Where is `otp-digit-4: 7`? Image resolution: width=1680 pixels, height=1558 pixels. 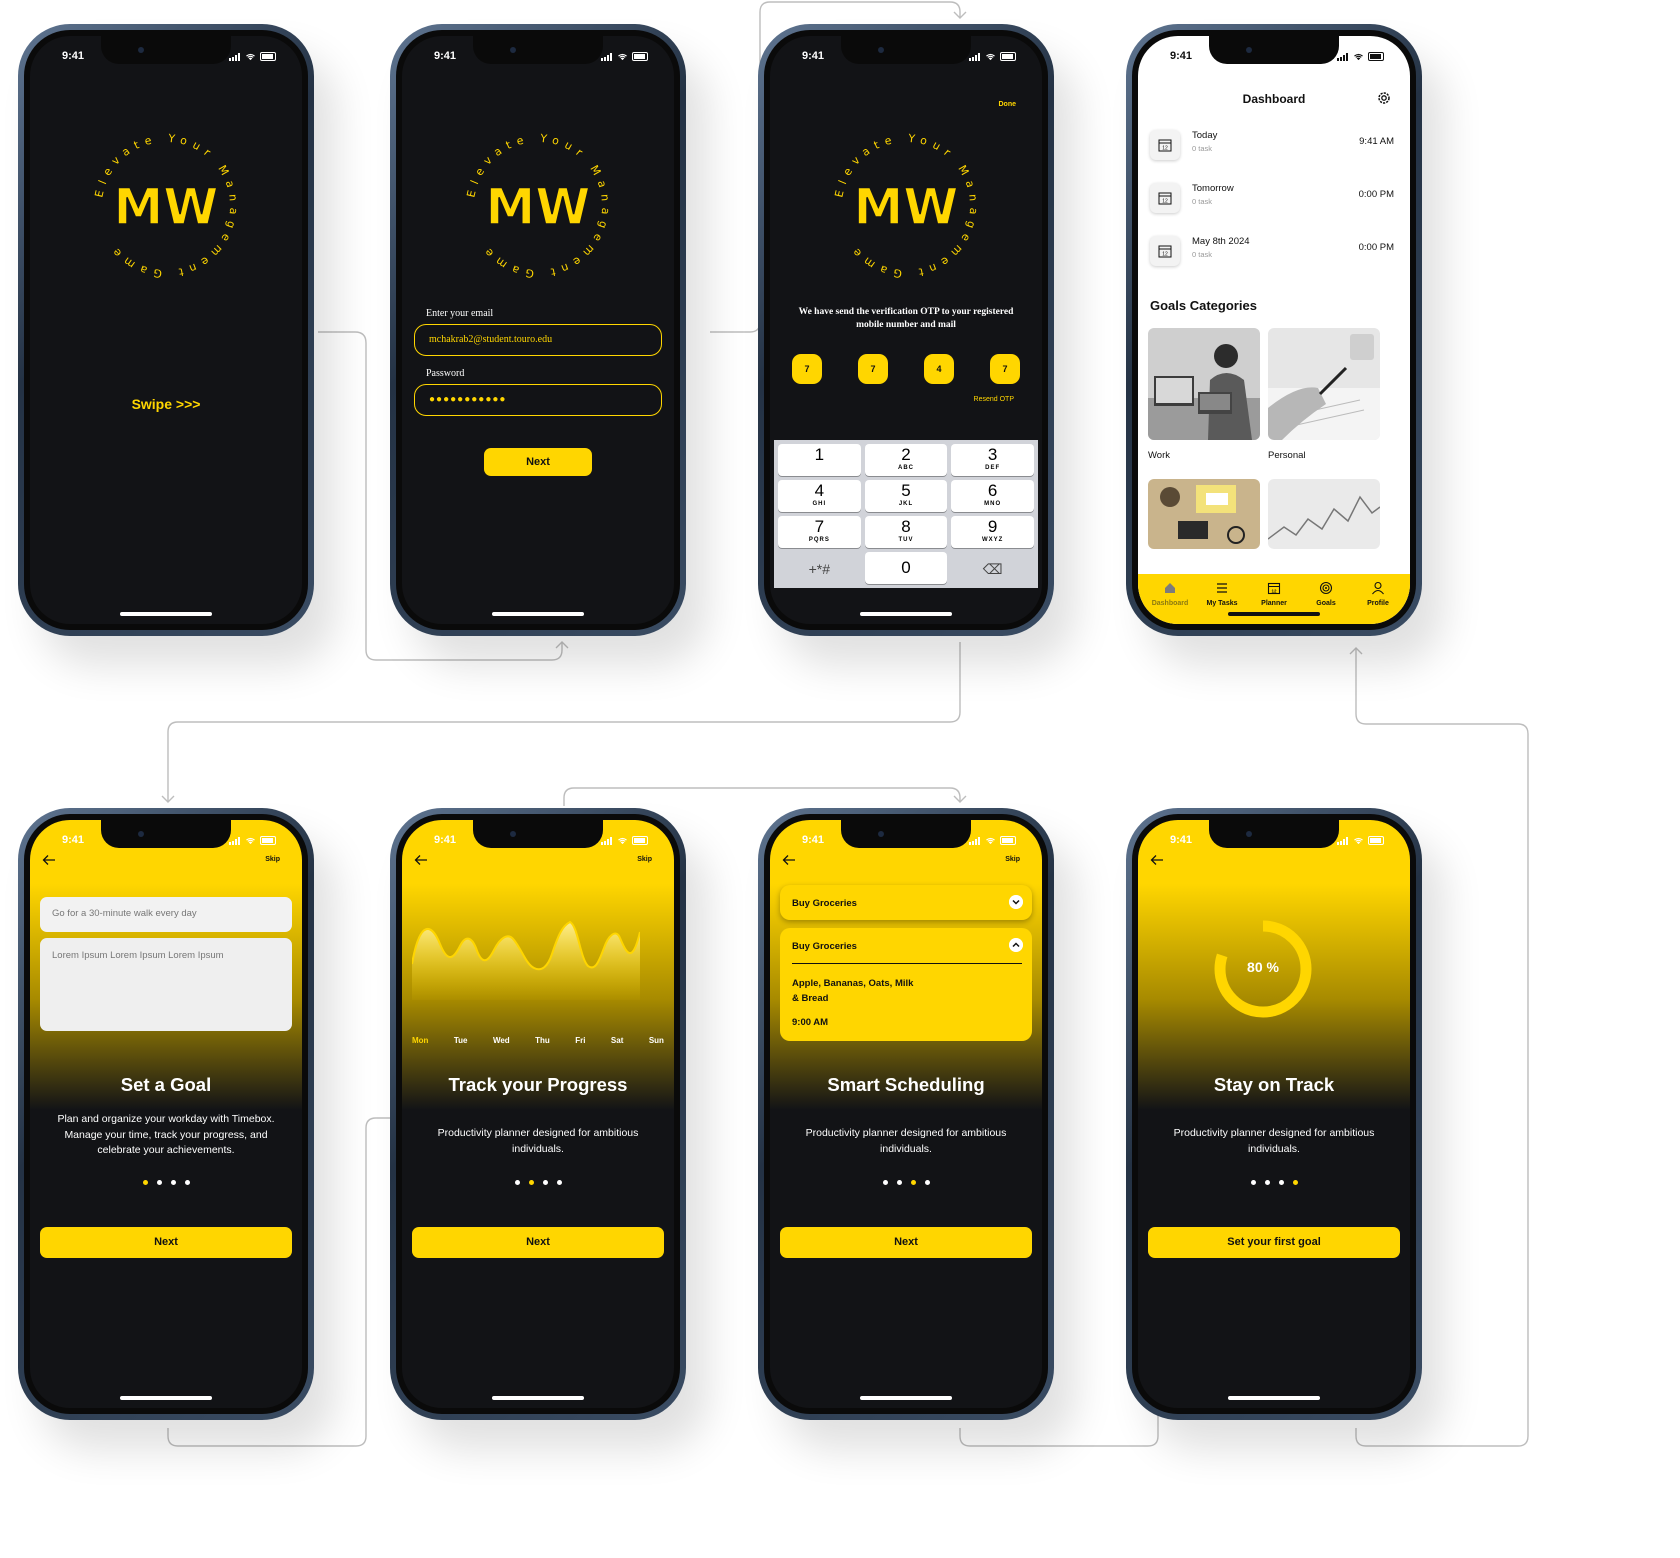 otp-digit-4: 7 is located at coordinates (1005, 369).